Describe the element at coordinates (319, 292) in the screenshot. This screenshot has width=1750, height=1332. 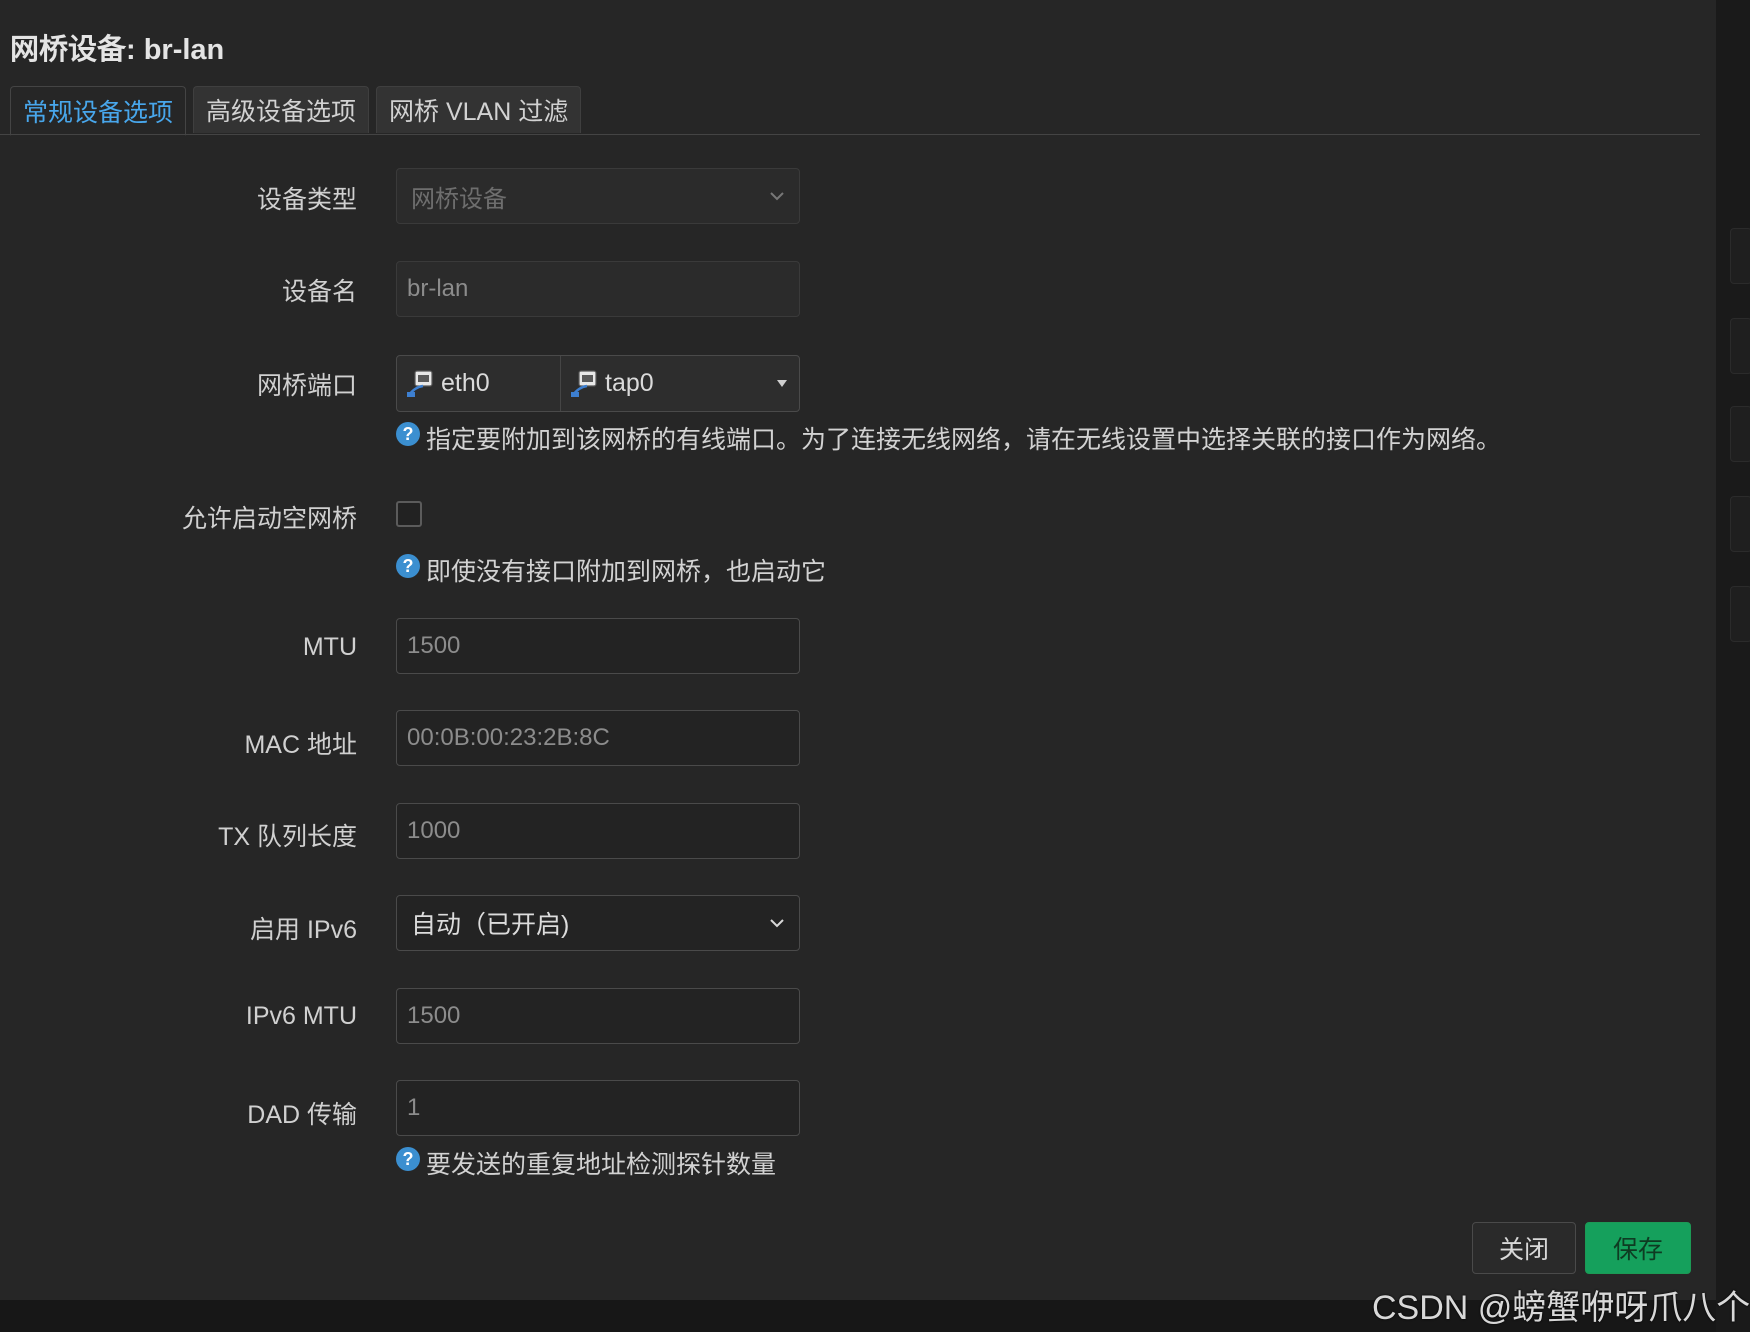
I see `device-name-label: 设备名` at that location.